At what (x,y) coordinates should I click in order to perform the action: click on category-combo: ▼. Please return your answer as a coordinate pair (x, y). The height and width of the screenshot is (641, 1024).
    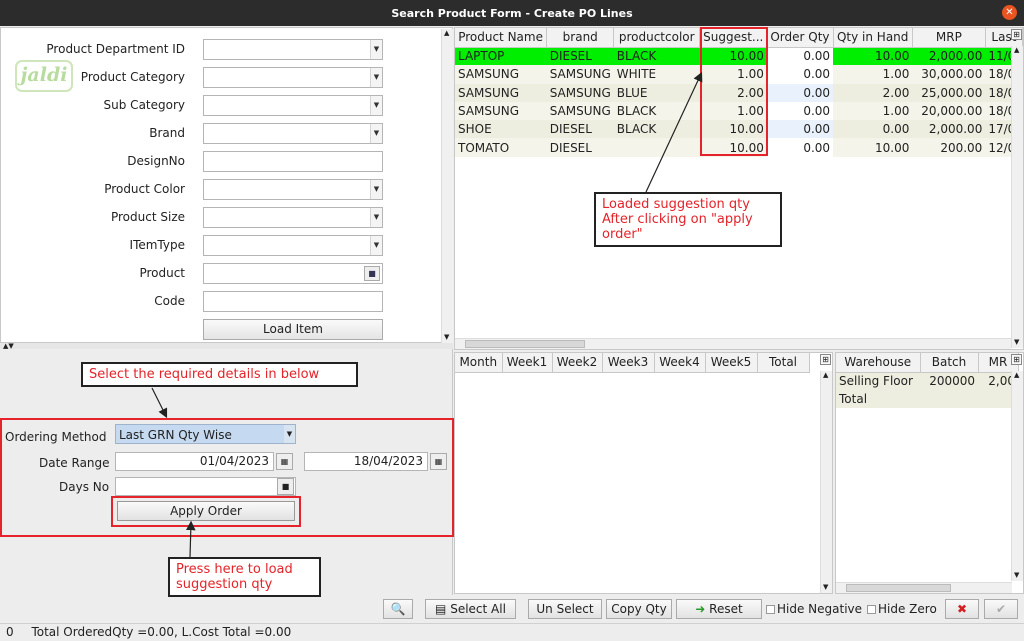
    Looking at the image, I should click on (293, 77).